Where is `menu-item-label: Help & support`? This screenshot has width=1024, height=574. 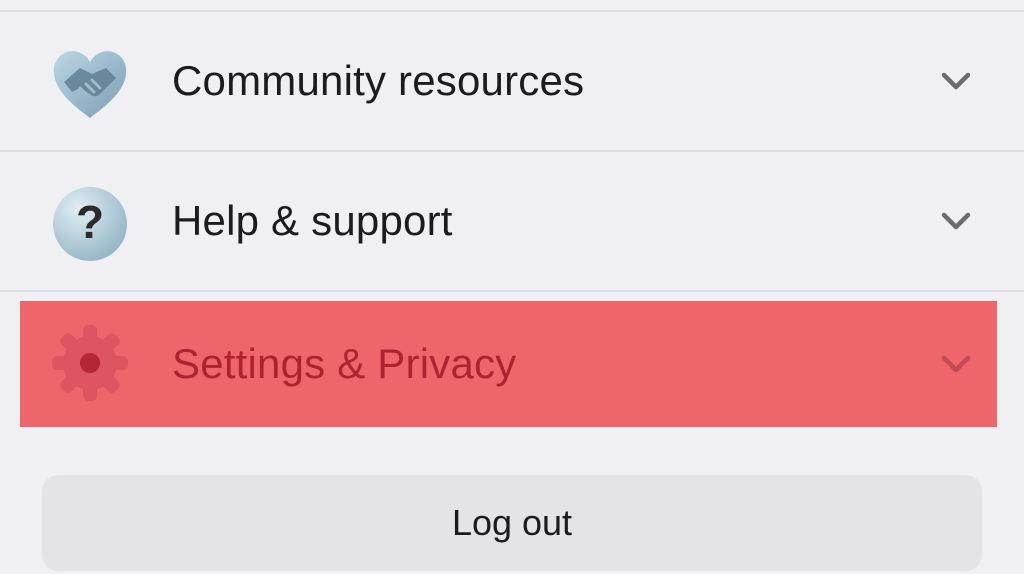
menu-item-label: Help & support is located at coordinates (312, 220).